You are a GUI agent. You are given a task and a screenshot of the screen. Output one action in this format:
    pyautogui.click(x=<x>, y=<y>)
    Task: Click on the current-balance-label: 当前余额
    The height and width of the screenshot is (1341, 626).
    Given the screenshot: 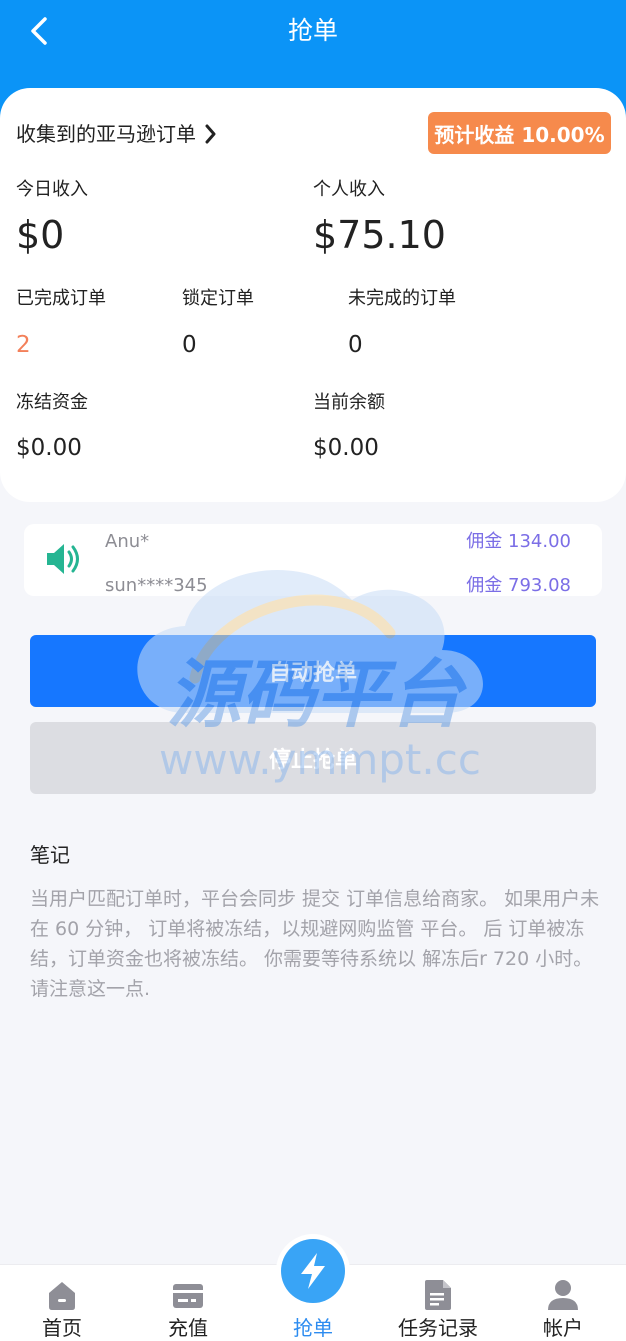 What is the action you would take?
    pyautogui.click(x=349, y=402)
    